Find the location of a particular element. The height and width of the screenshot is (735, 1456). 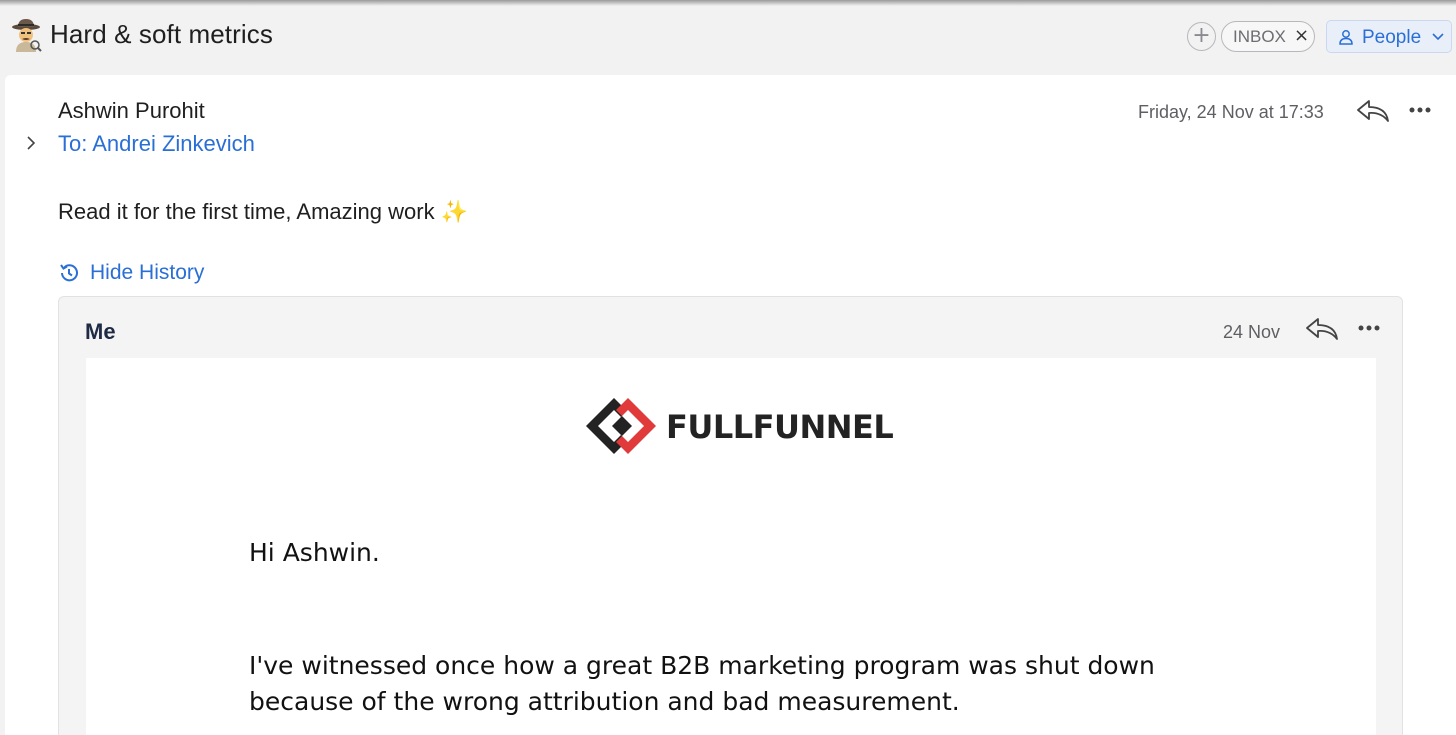

add-label-button: + is located at coordinates (1201, 36).